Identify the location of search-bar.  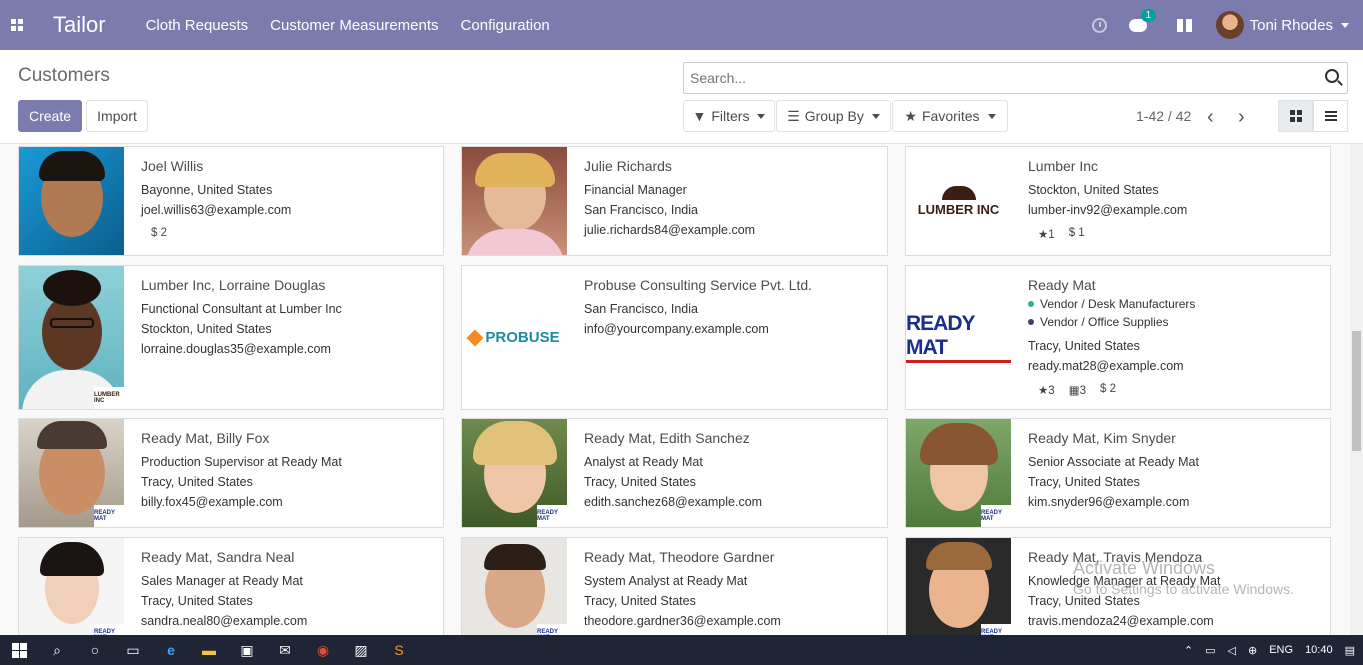
(1015, 78).